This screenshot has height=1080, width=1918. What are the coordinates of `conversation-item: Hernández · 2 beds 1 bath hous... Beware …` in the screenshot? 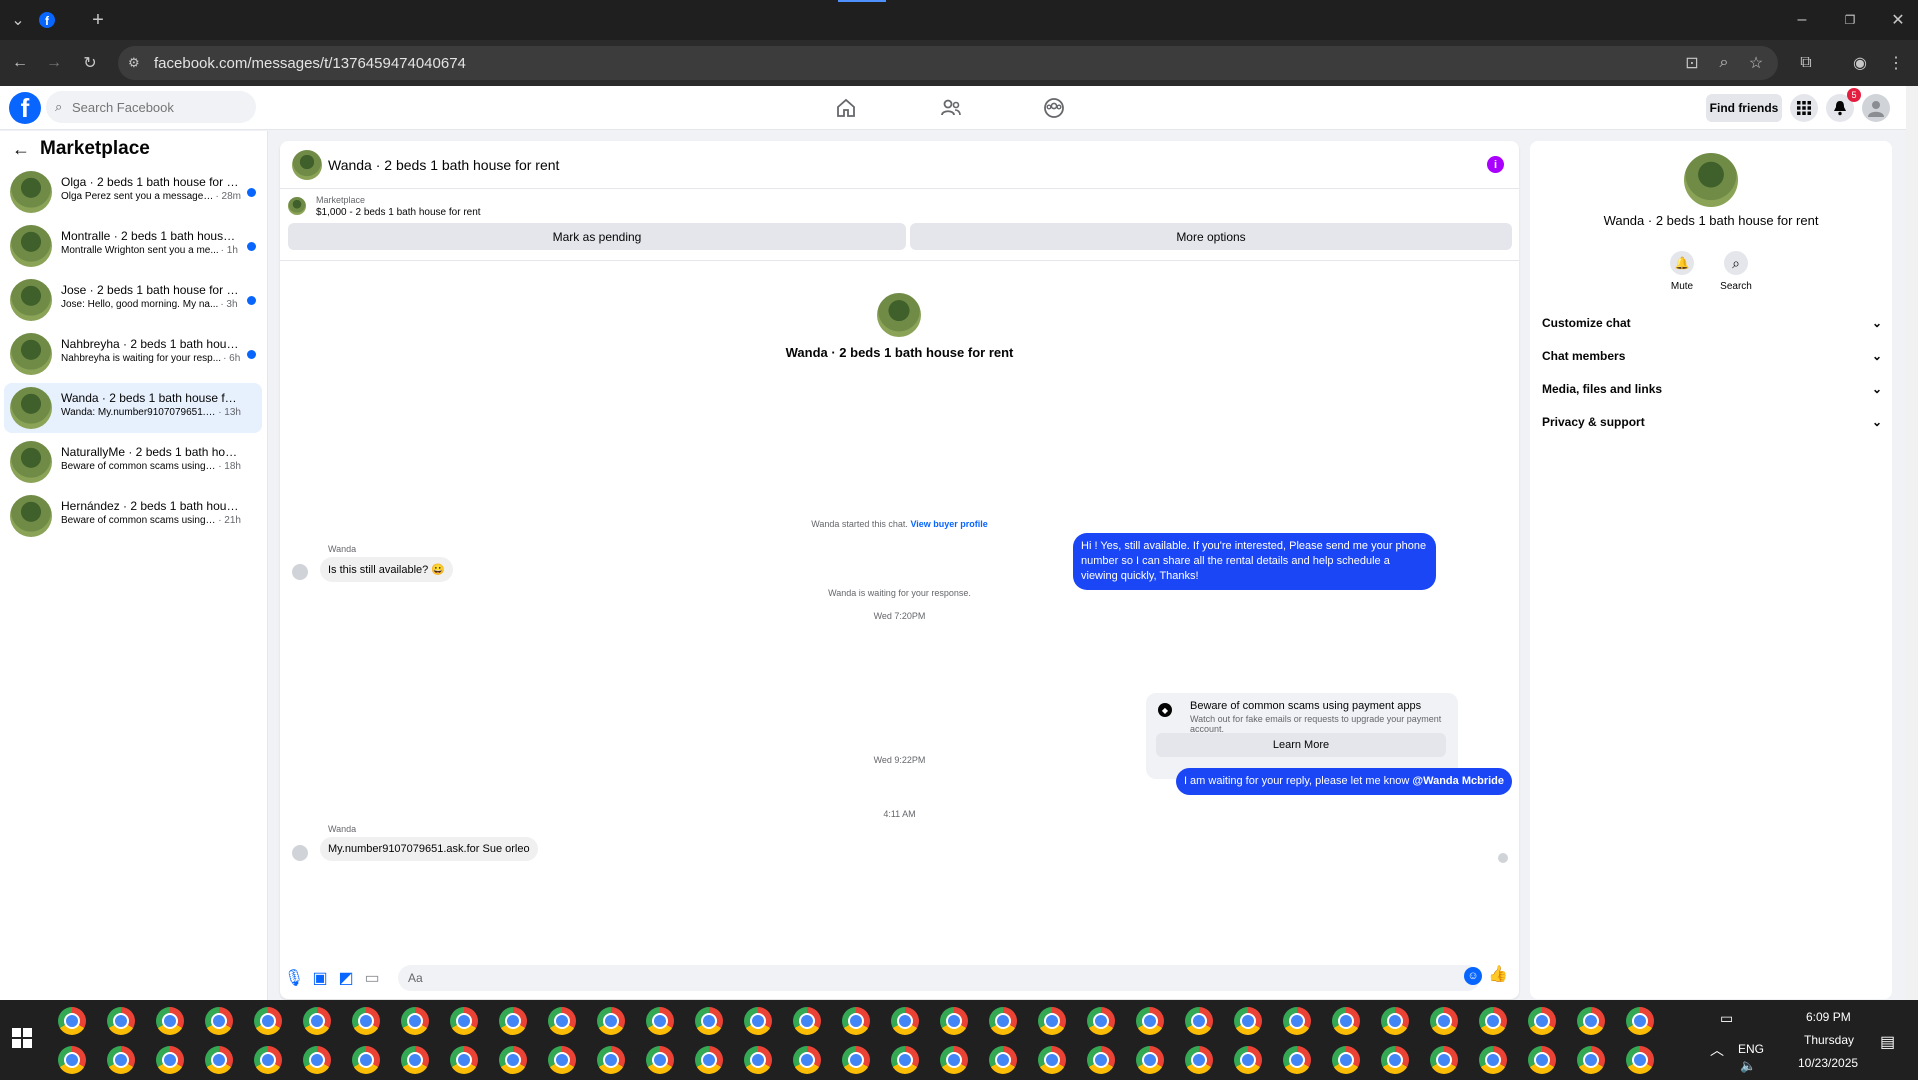 It's located at (133, 516).